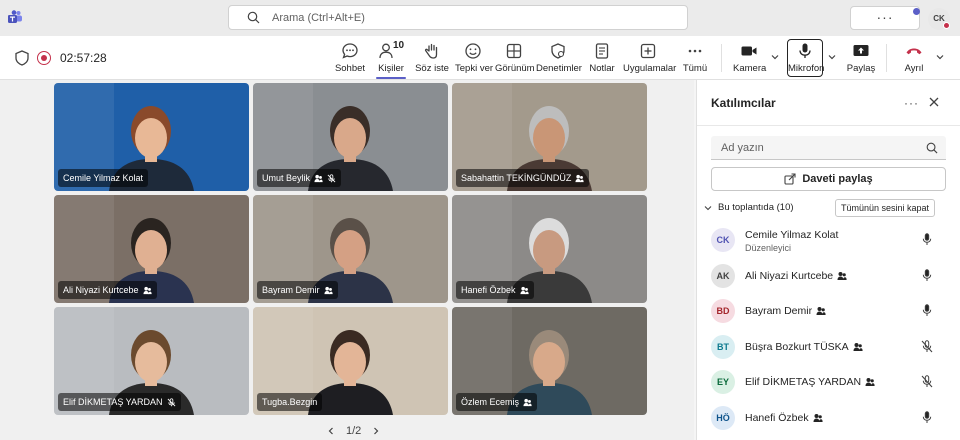 Image resolution: width=960 pixels, height=440 pixels. I want to click on chevron-right-icon, so click(376, 431).